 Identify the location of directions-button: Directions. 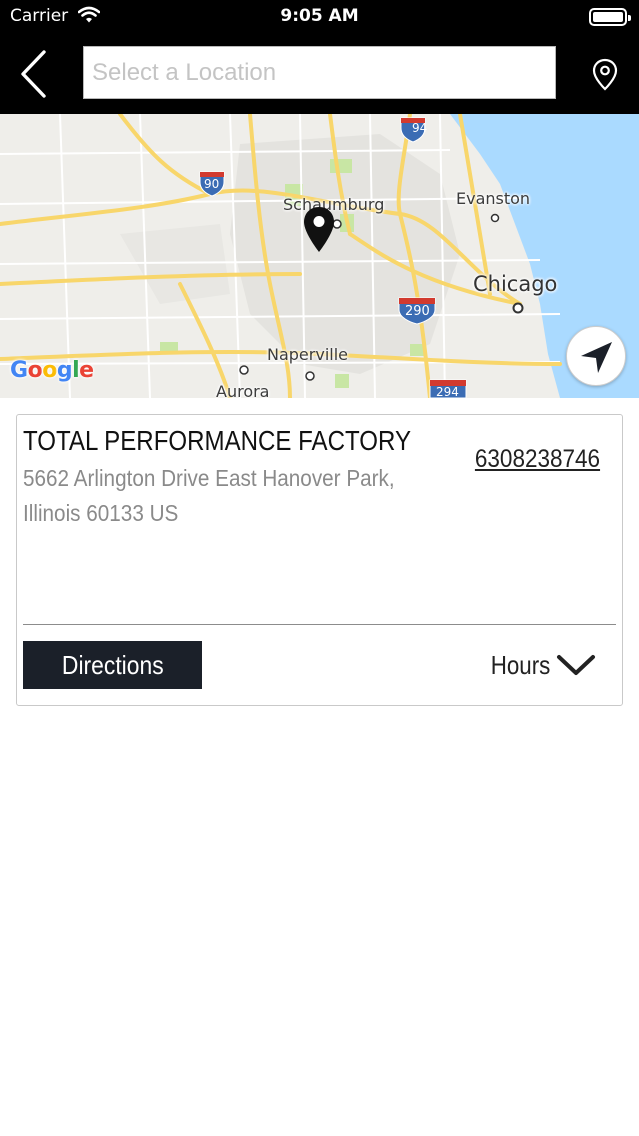
(112, 665).